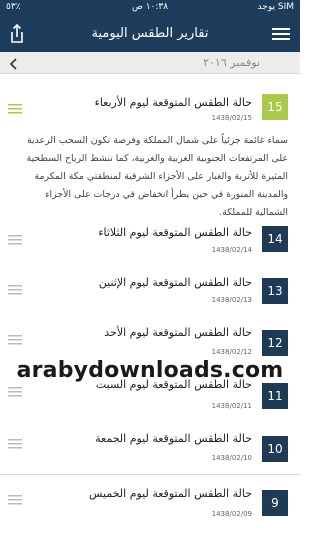 Image resolution: width=320 pixels, height=534 pixels. I want to click on page-title: تقارير الطقس اليومية, so click(150, 33).